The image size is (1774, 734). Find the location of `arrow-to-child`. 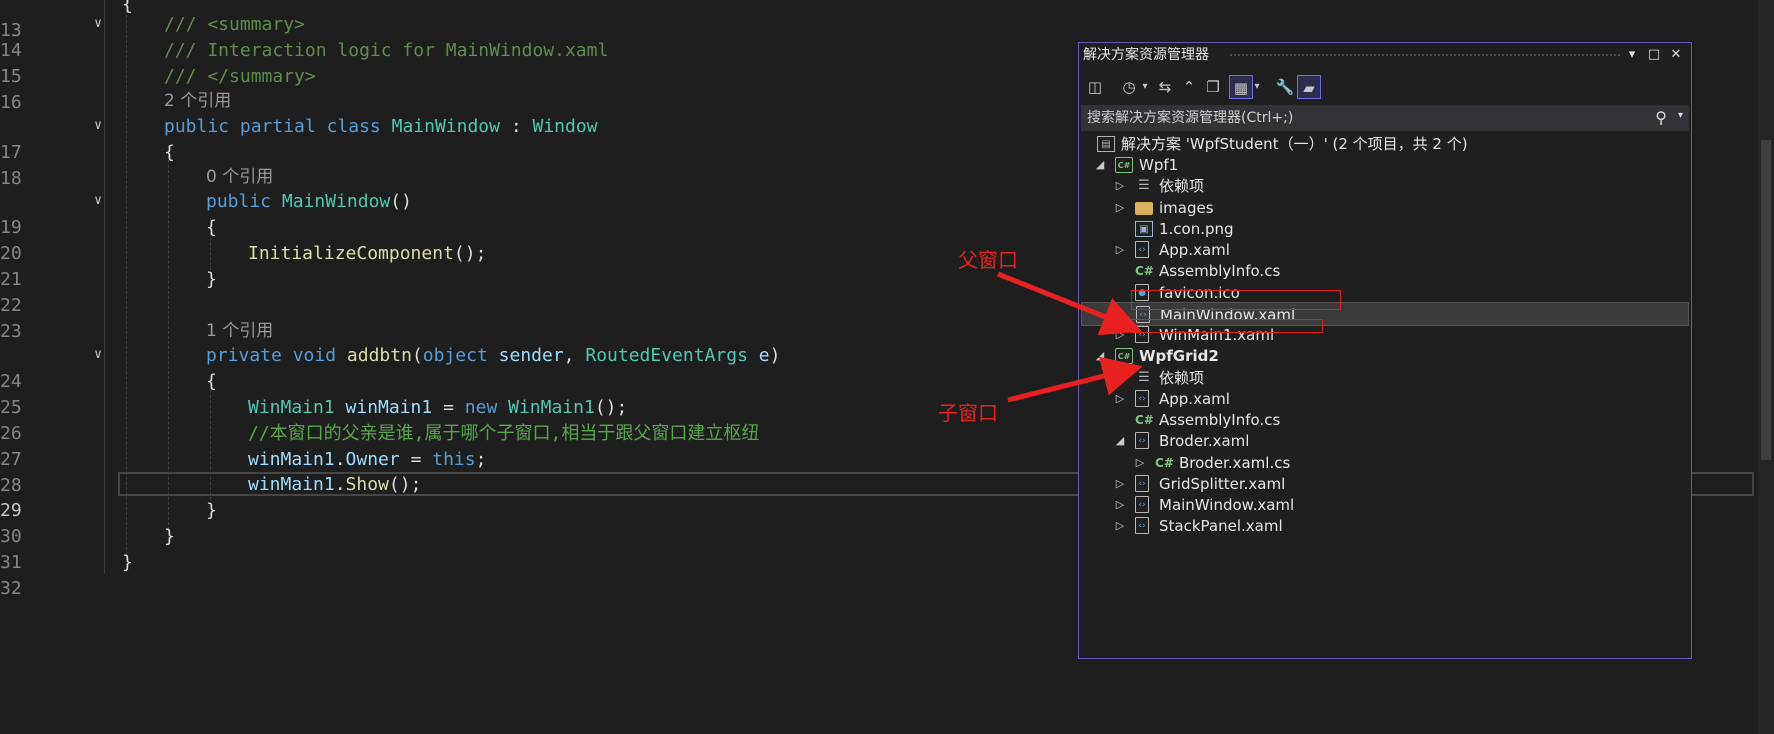

arrow-to-child is located at coordinates (1075, 379).